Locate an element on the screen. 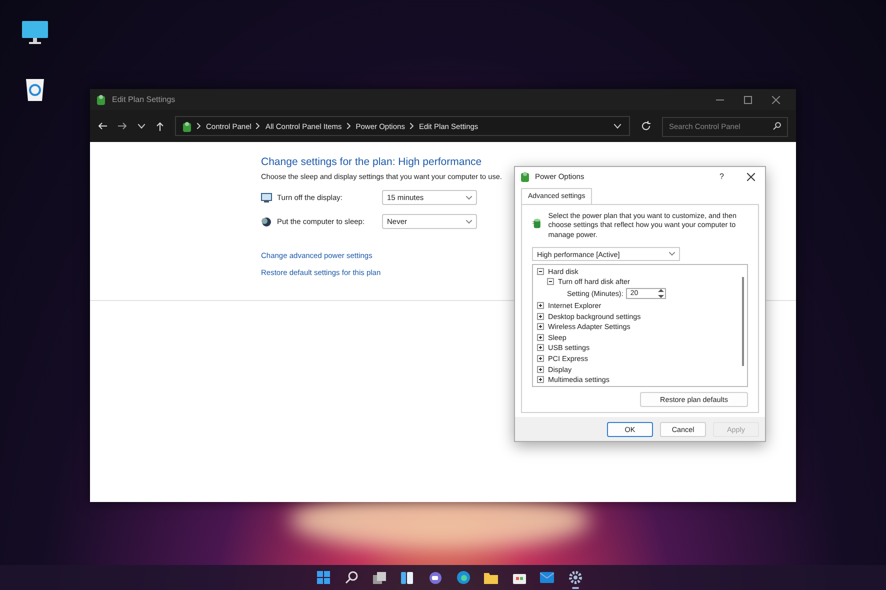 This screenshot has height=590, width=886. folder-icon is located at coordinates (491, 578).